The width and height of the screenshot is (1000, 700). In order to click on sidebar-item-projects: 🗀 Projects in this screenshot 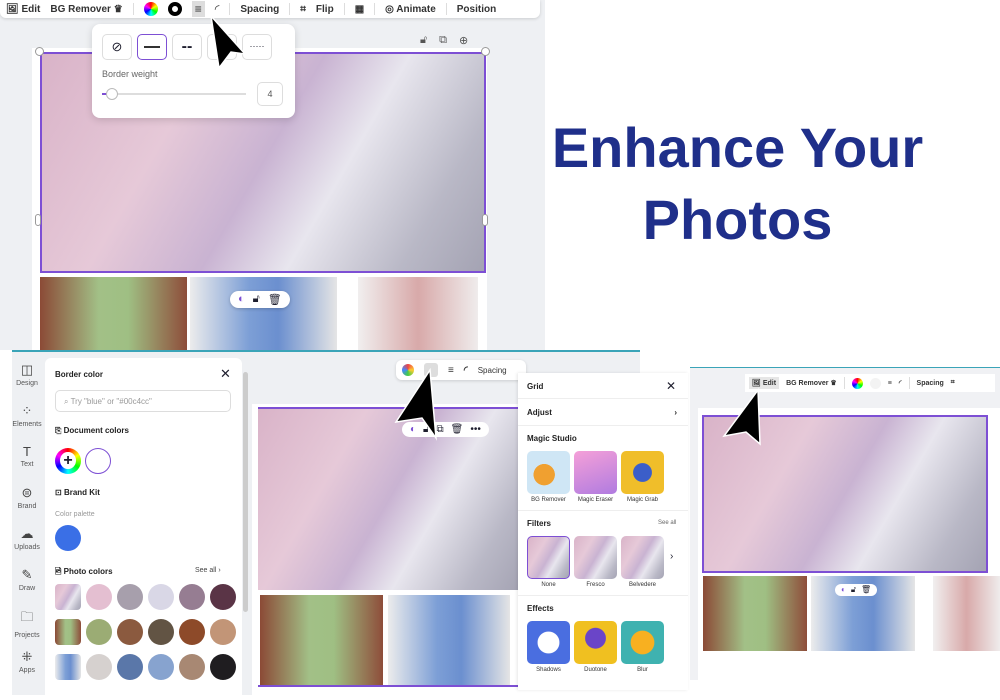, I will do `click(27, 628)`.